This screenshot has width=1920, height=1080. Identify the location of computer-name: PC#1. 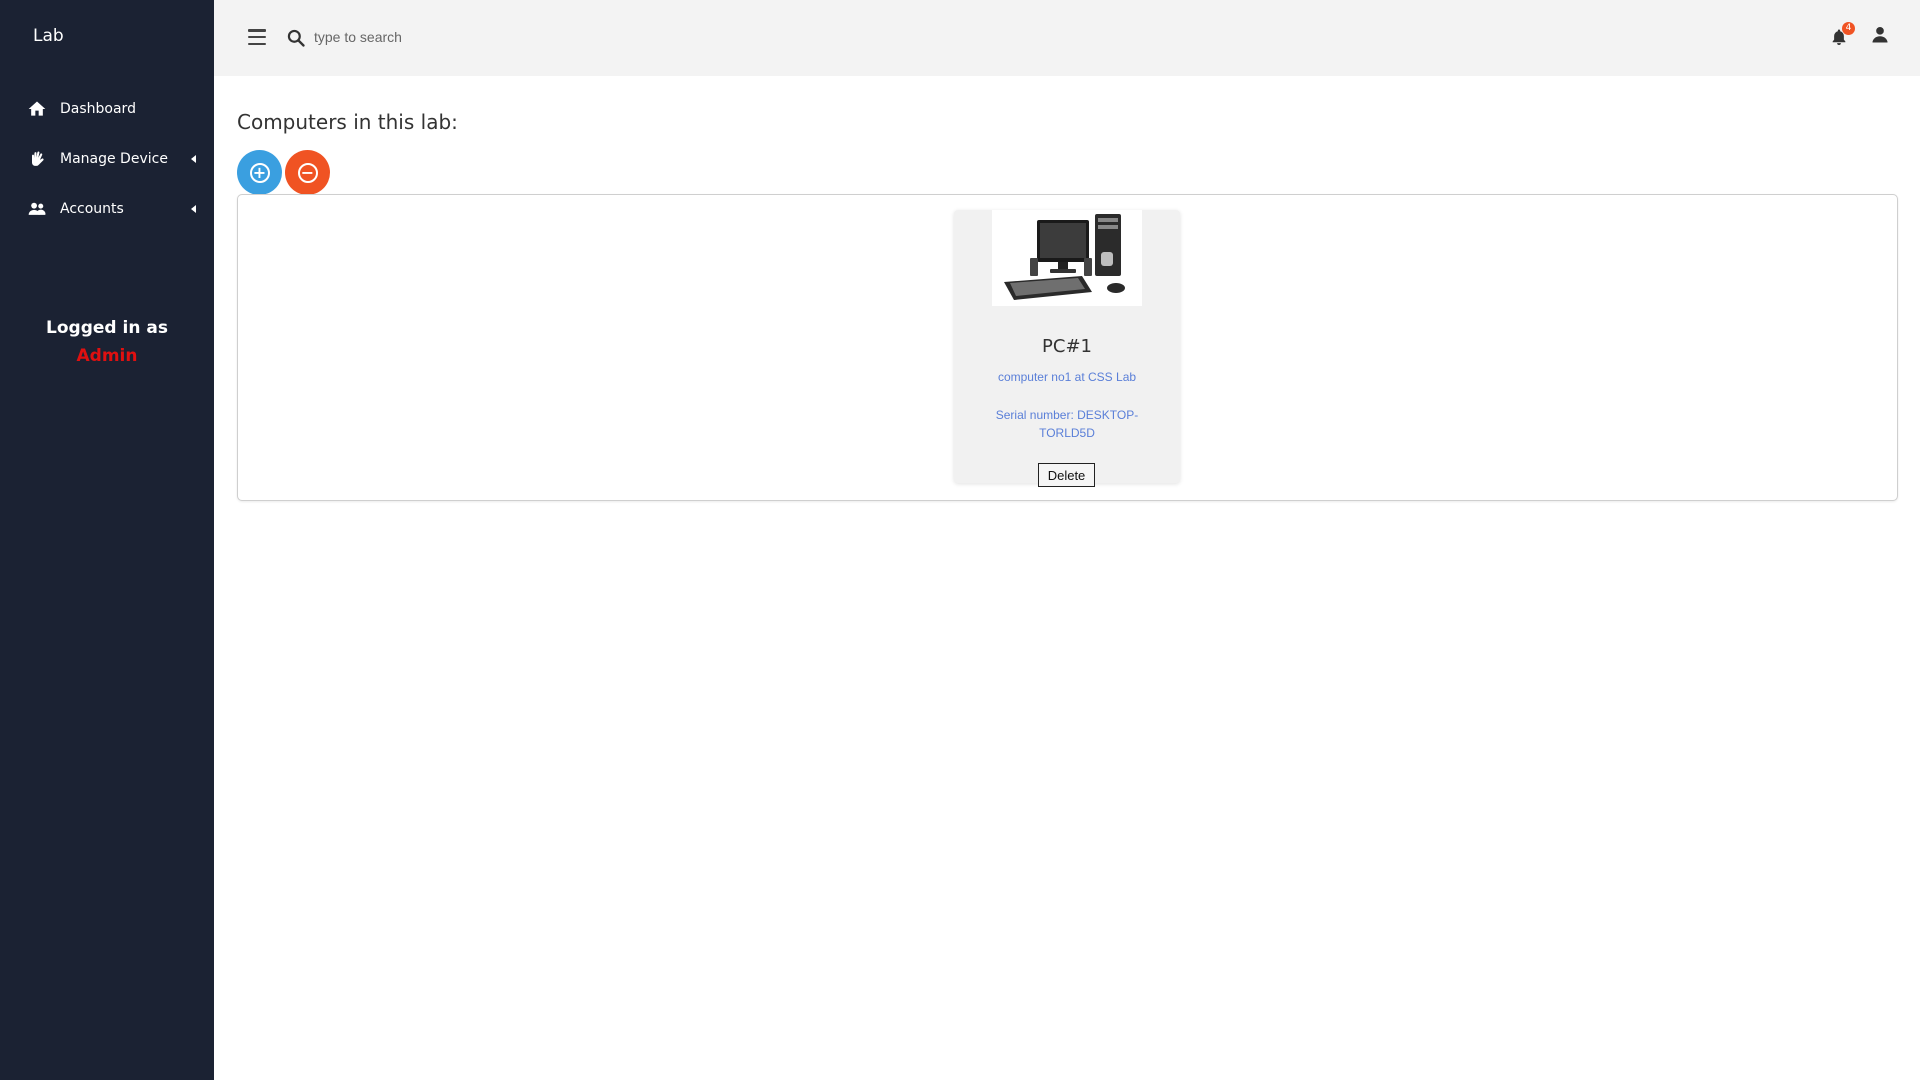
(1067, 346).